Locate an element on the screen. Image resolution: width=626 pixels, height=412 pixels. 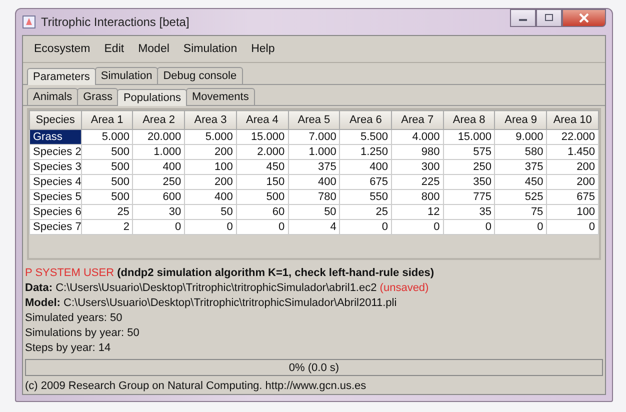
table-cell: 5.500 is located at coordinates (366, 137).